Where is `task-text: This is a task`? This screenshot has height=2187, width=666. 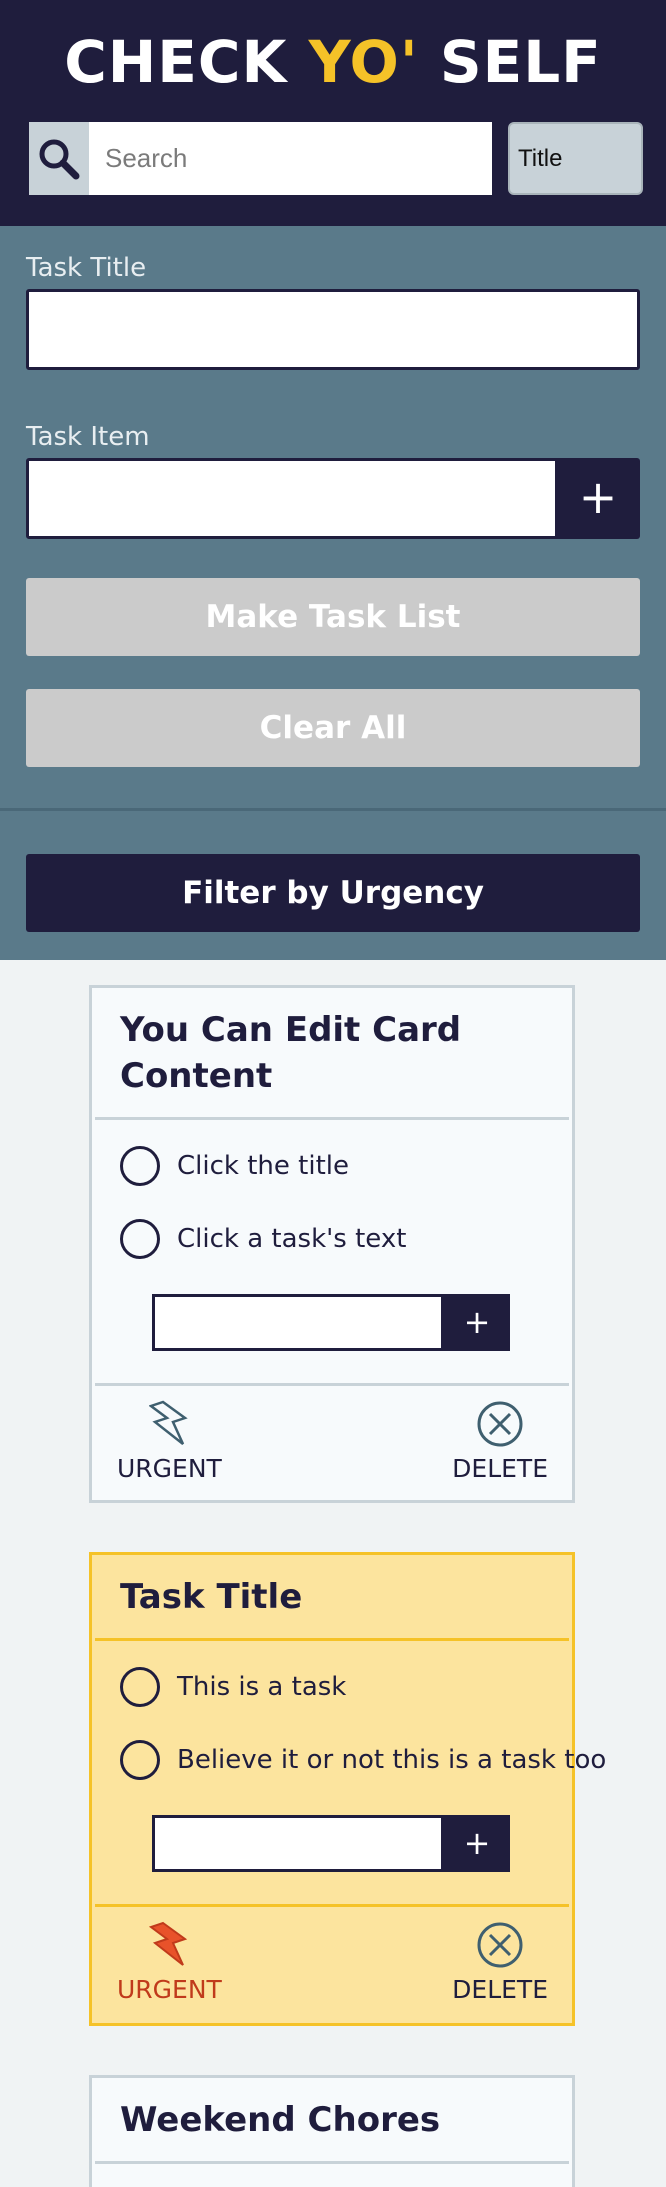
task-text: This is a task is located at coordinates (261, 1687).